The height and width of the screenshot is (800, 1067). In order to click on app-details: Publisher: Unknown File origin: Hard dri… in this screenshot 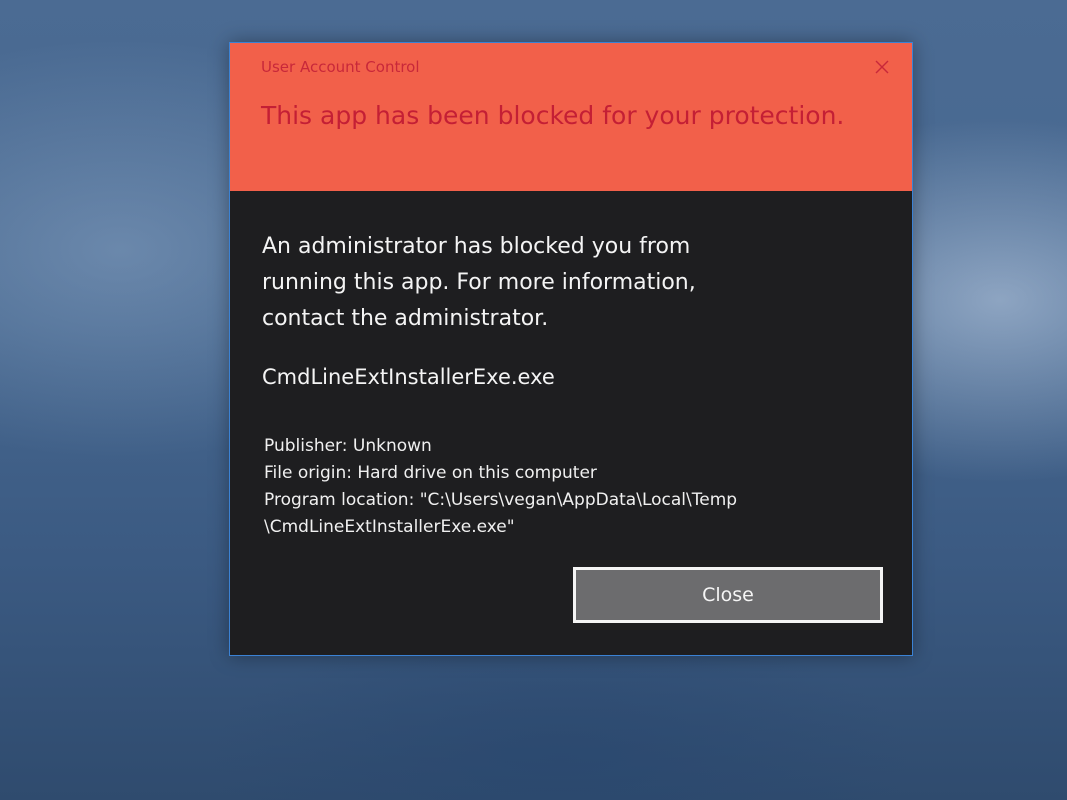, I will do `click(574, 487)`.